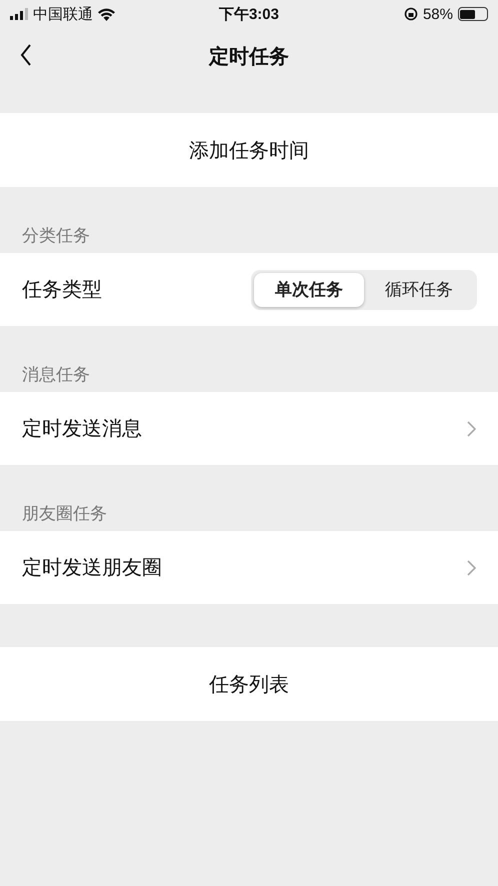 The height and width of the screenshot is (886, 498). What do you see at coordinates (309, 289) in the screenshot?
I see `segment-option: 单次任务` at bounding box center [309, 289].